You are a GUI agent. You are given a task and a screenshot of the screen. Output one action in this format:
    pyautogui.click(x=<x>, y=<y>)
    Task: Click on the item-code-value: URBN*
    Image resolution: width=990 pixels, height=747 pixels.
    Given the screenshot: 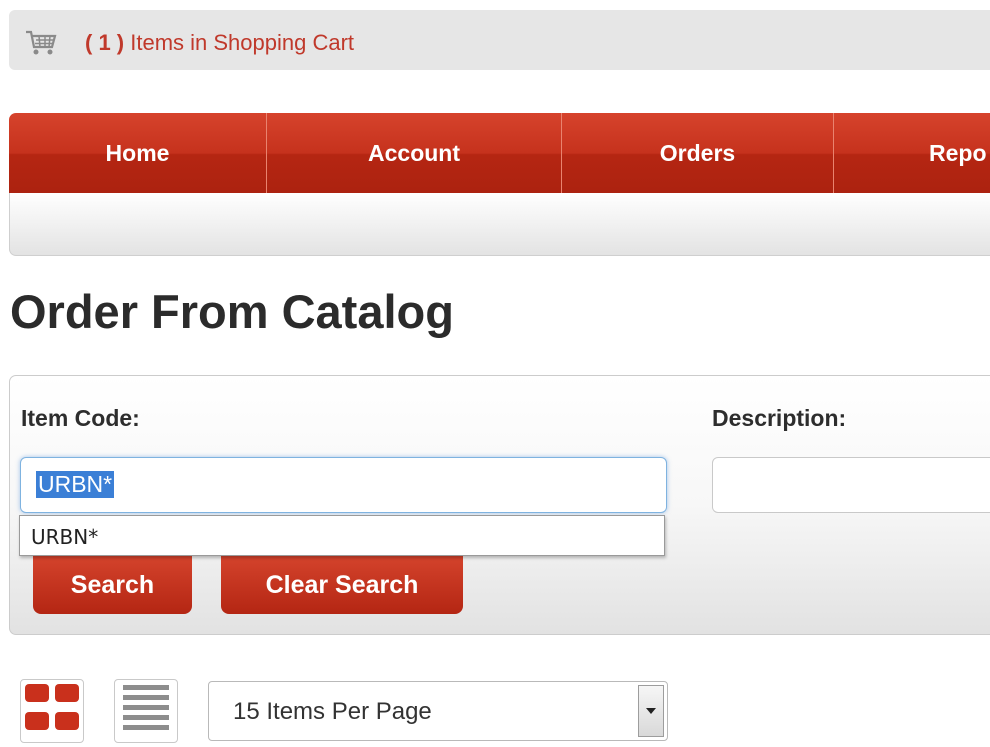 What is the action you would take?
    pyautogui.click(x=75, y=484)
    